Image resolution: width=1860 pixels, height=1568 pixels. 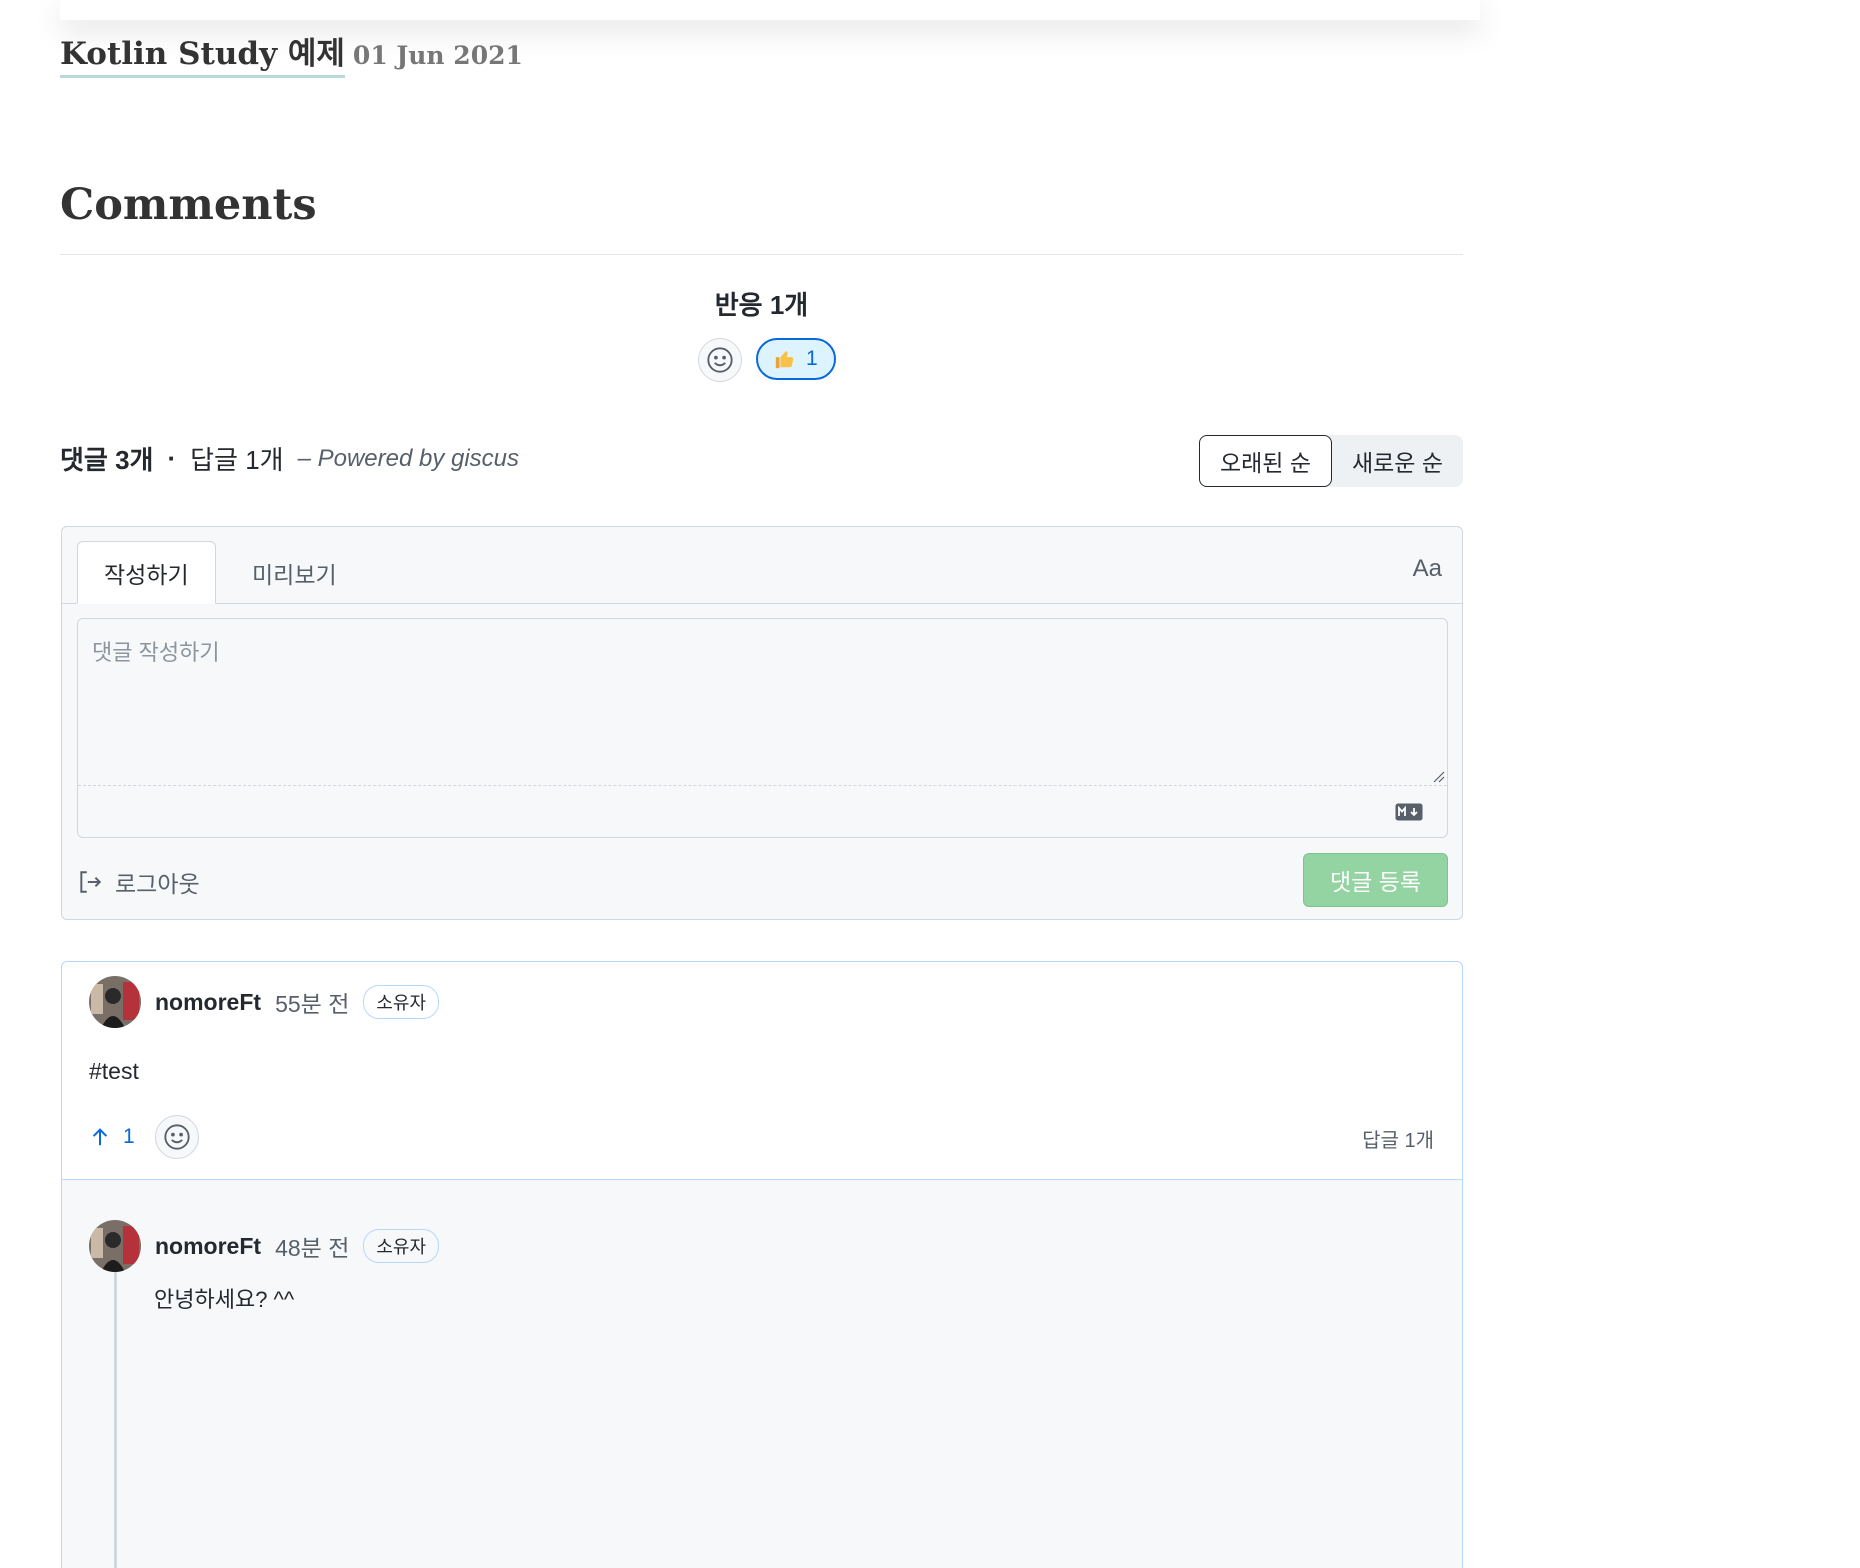 What do you see at coordinates (762, 1071) in the screenshot?
I see `comment-main: nomoreFt 55분 전 소유자 #test 1 답글 1개` at bounding box center [762, 1071].